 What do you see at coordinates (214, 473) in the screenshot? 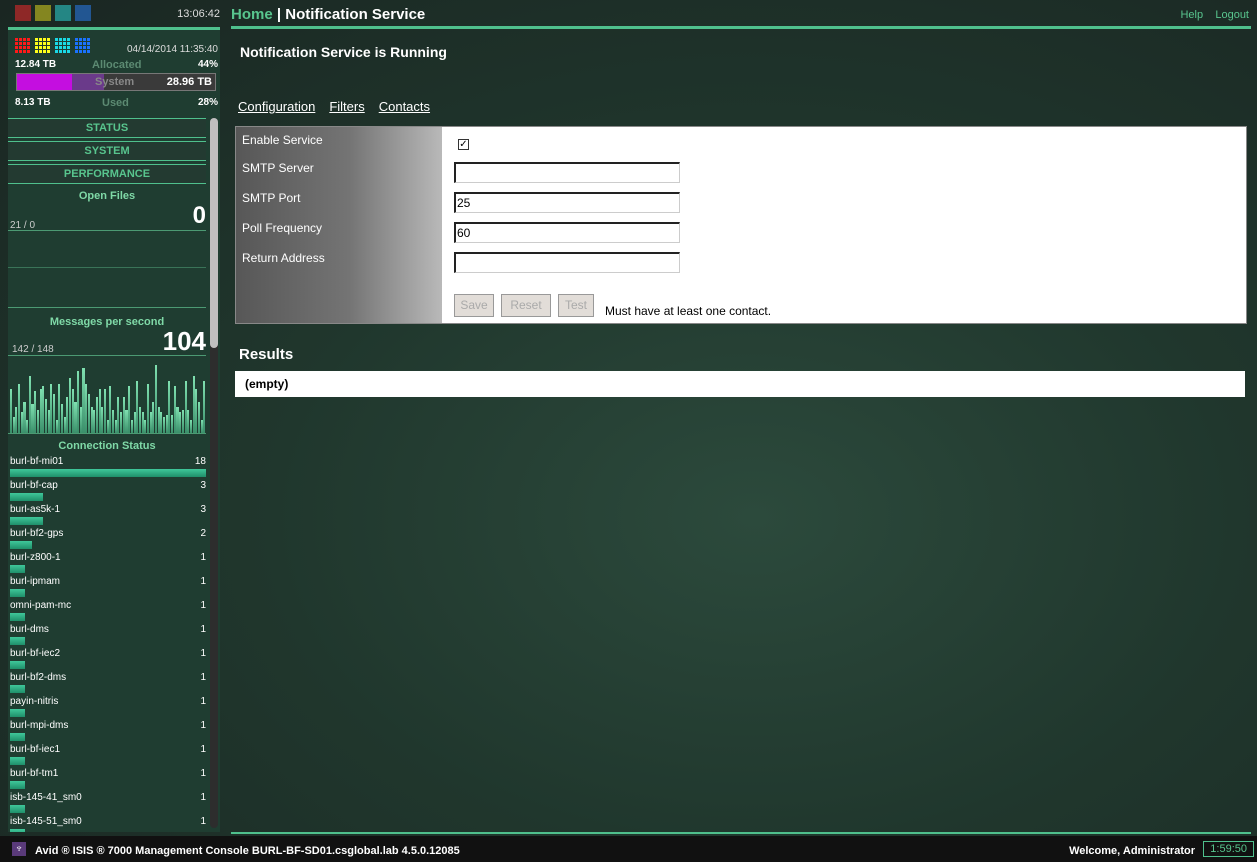
I see `sidebar-scrollbar` at bounding box center [214, 473].